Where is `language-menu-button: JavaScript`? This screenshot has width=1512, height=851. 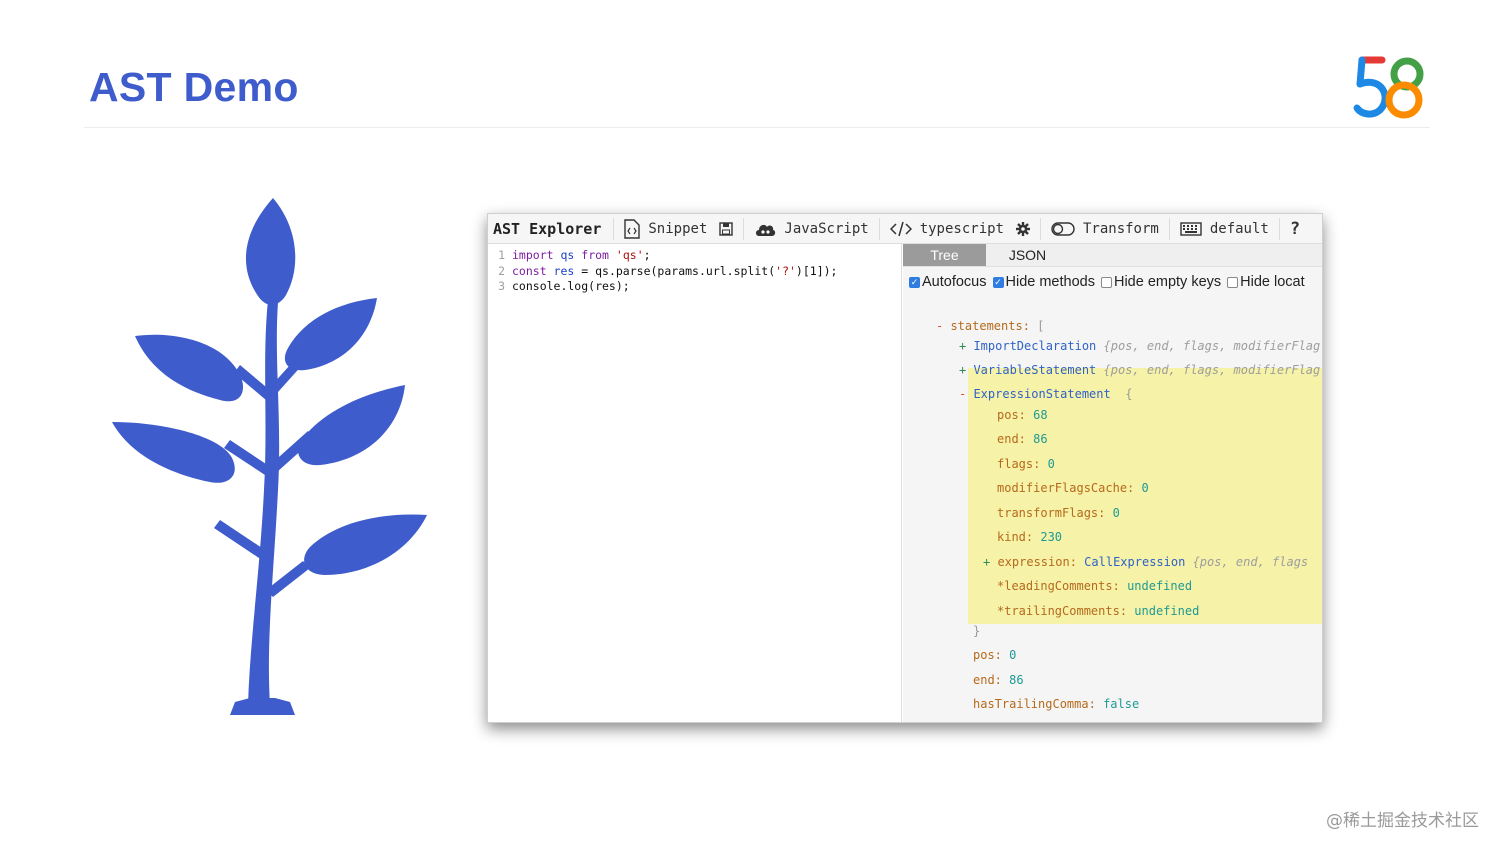
language-menu-button: JavaScript is located at coordinates (811, 229).